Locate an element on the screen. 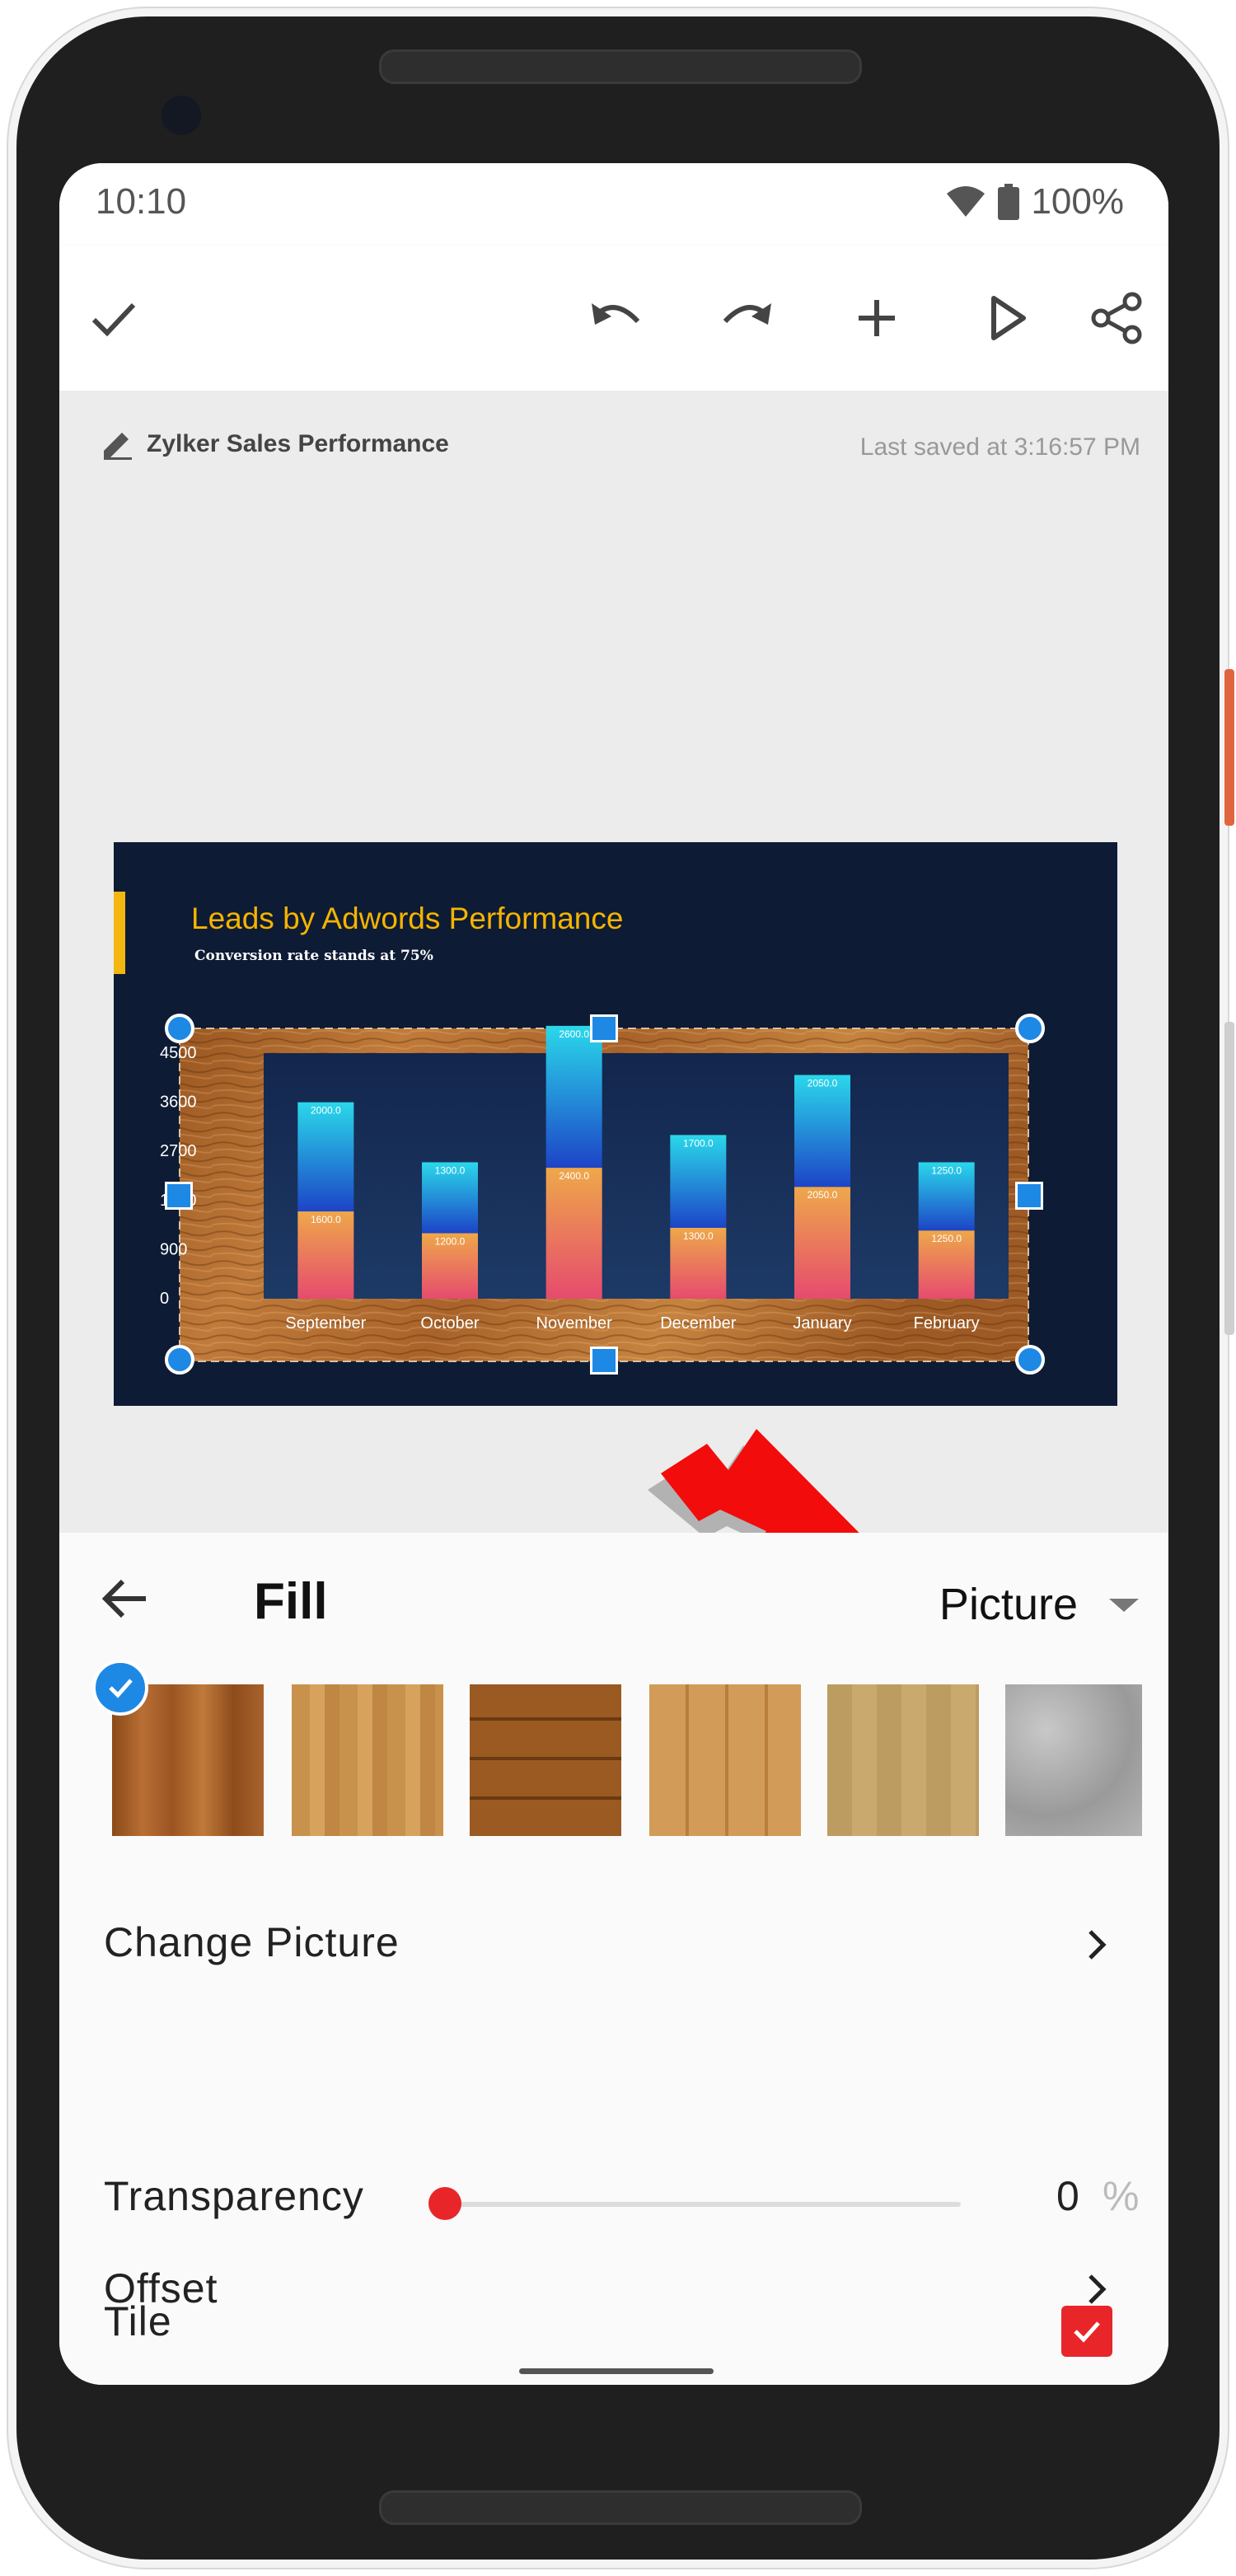 This screenshot has height=2576, width=1236. check-icon is located at coordinates (113, 319).